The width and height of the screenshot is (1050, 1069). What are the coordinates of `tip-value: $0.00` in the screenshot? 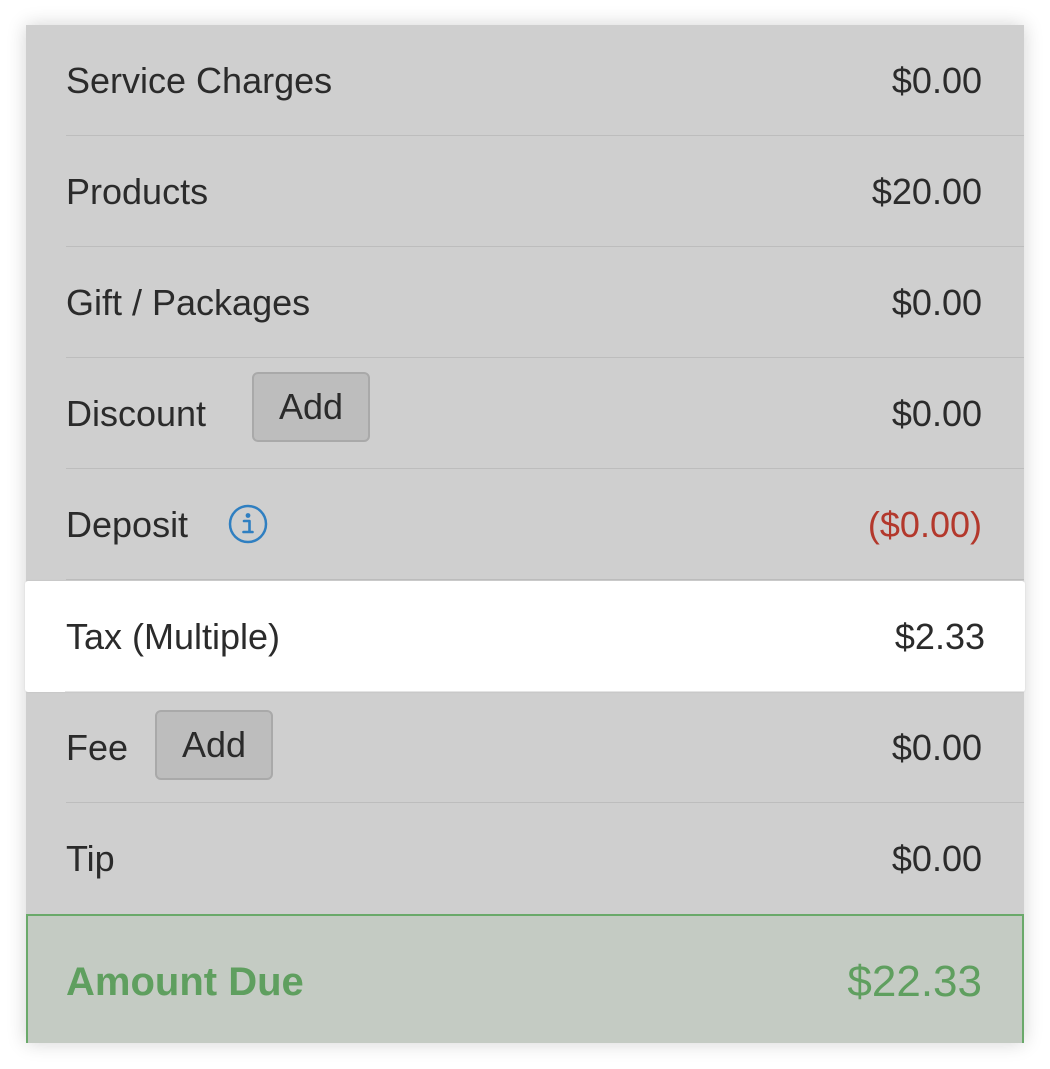 It's located at (936, 858).